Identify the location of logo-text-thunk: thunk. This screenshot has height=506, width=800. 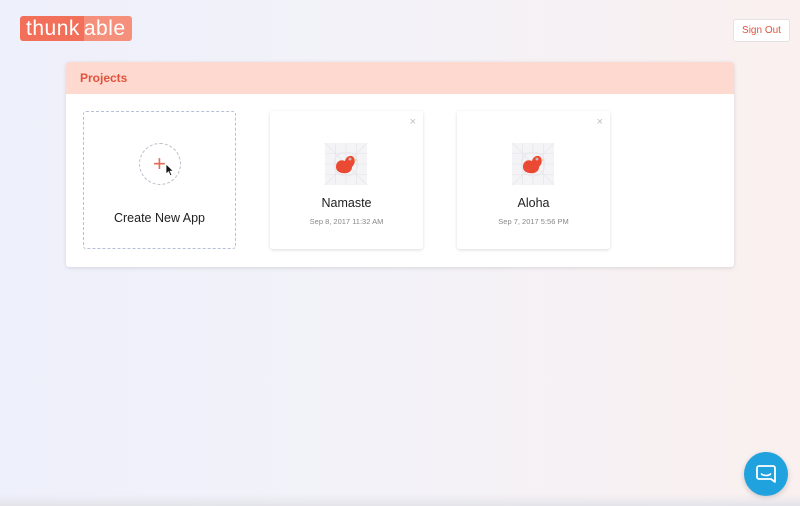
(52, 28).